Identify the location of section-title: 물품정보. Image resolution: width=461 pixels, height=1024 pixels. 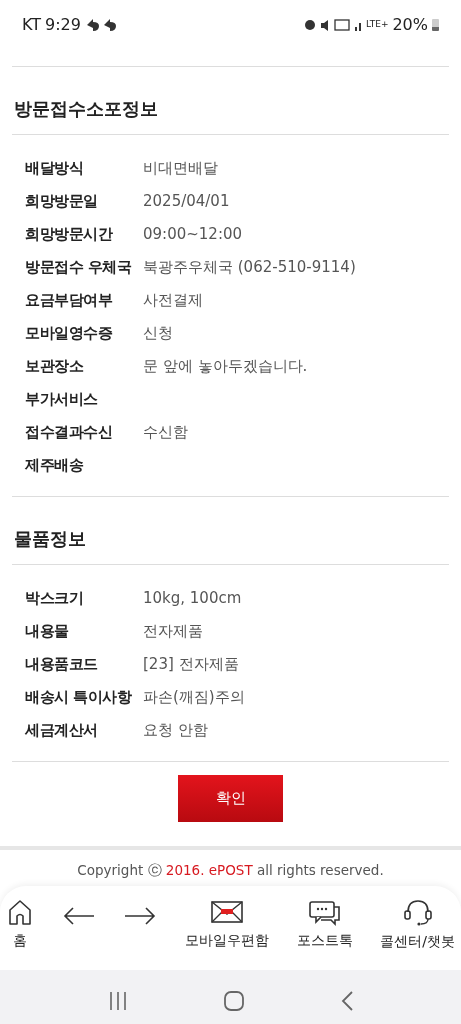
(230, 531).